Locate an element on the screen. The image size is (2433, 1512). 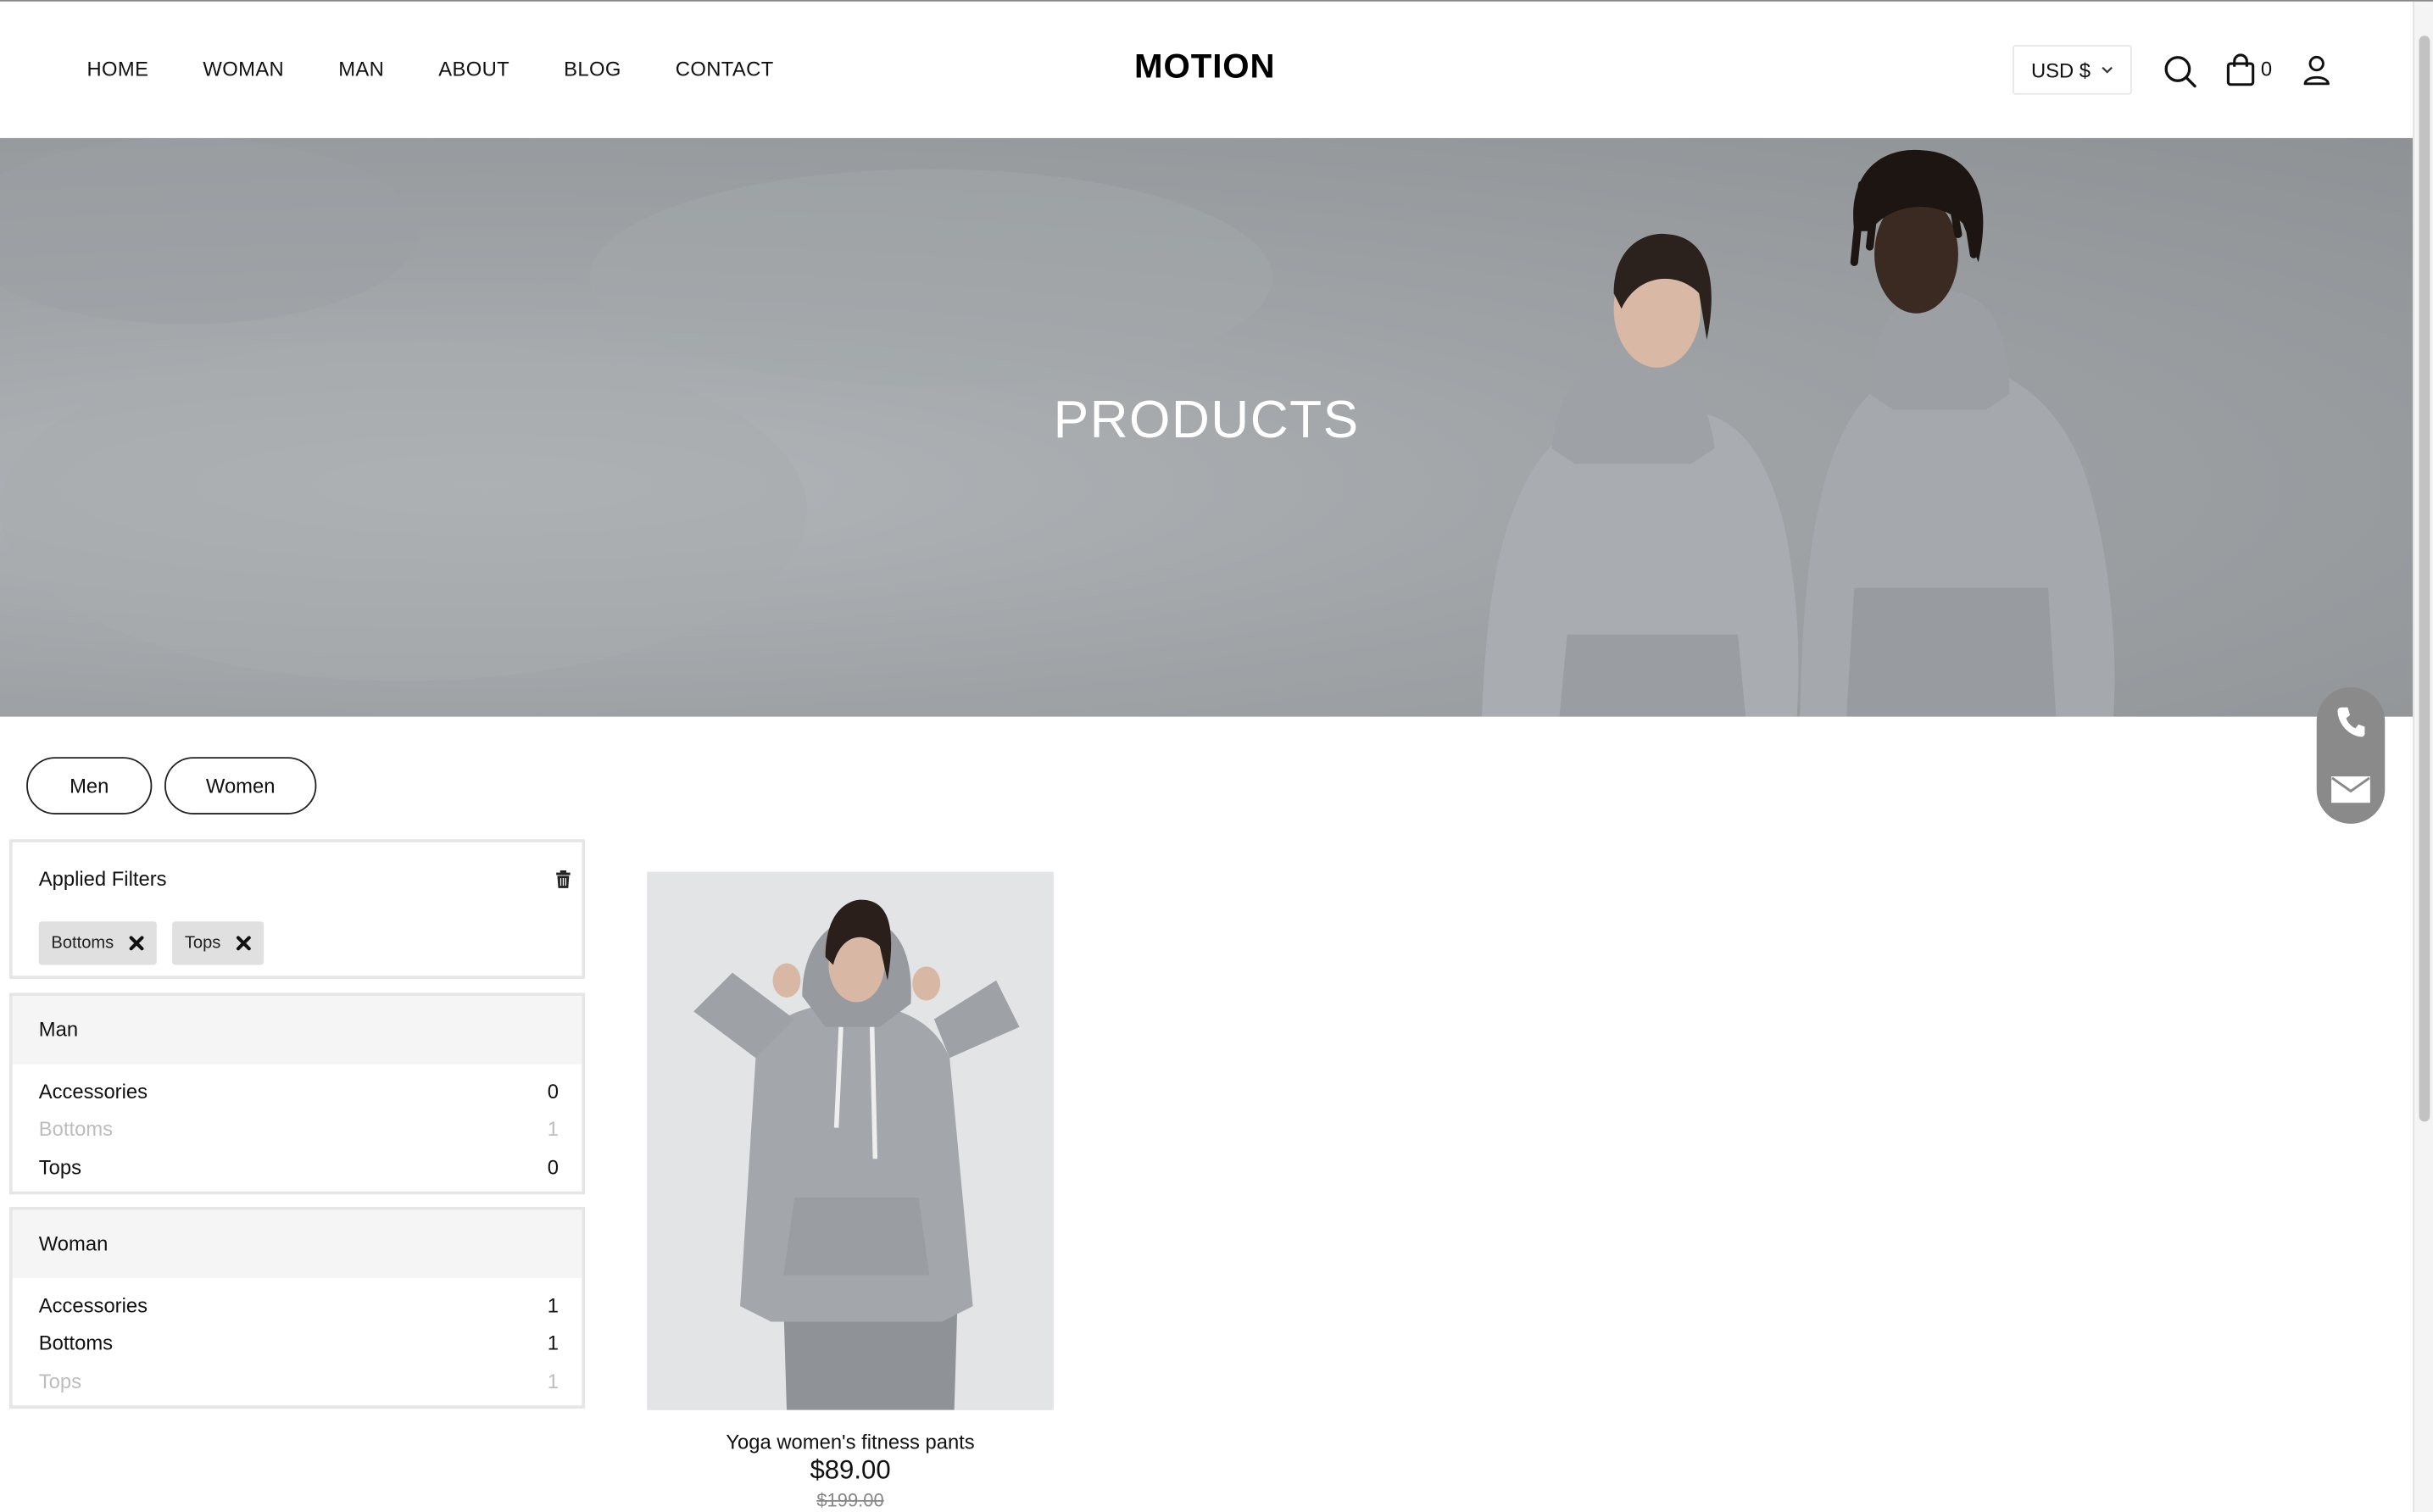
filter-chip-bottoms: Bottoms is located at coordinates (98, 943).